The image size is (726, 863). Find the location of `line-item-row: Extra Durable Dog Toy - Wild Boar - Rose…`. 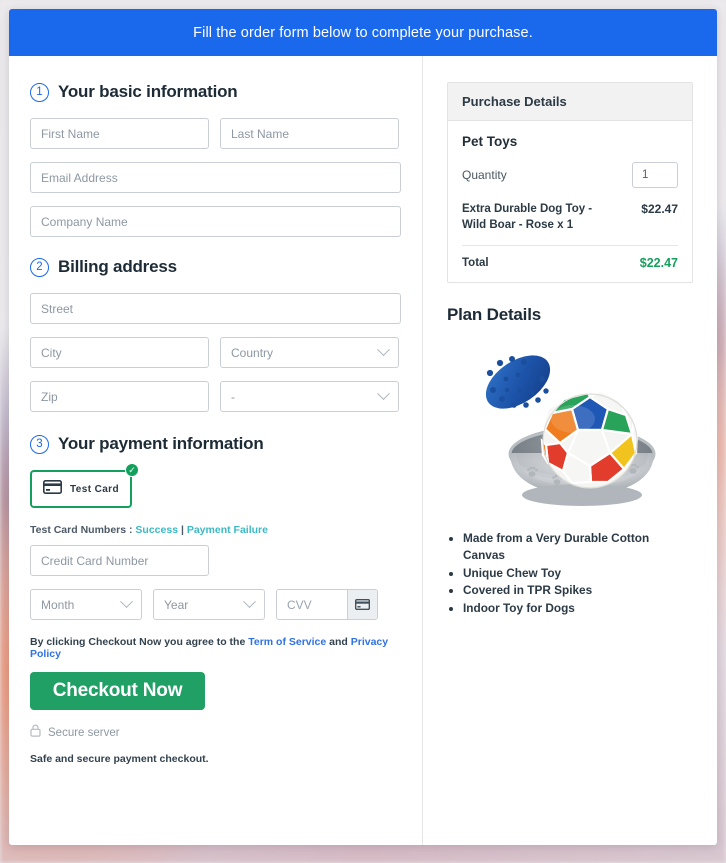

line-item-row: Extra Durable Dog Toy - Wild Boar - Rose… is located at coordinates (570, 224).